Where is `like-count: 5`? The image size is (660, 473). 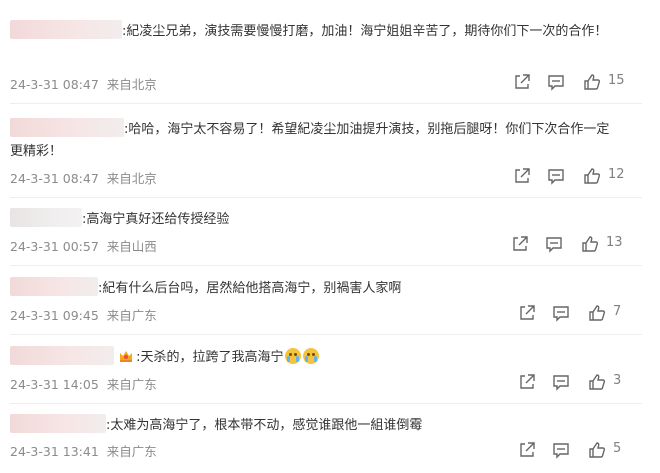 like-count: 5 is located at coordinates (617, 448).